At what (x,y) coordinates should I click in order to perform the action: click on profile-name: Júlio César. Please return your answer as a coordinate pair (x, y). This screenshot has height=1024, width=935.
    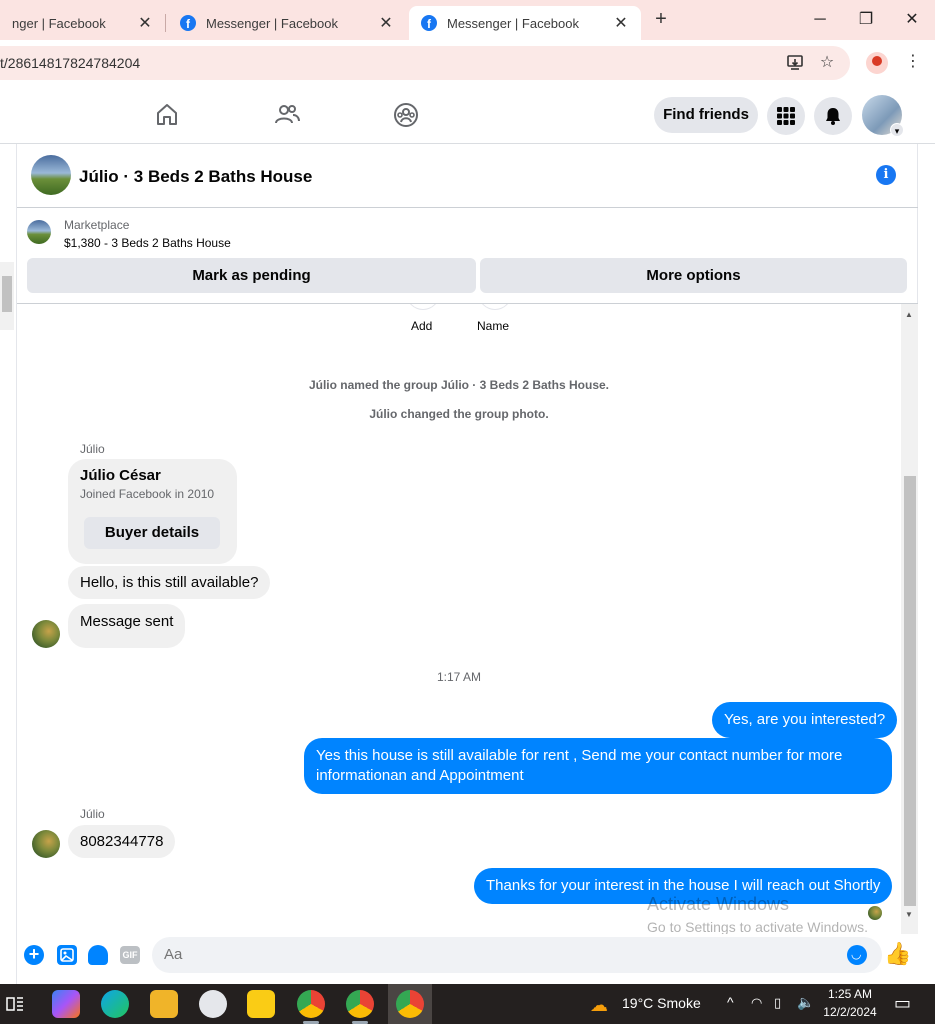
    Looking at the image, I should click on (152, 475).